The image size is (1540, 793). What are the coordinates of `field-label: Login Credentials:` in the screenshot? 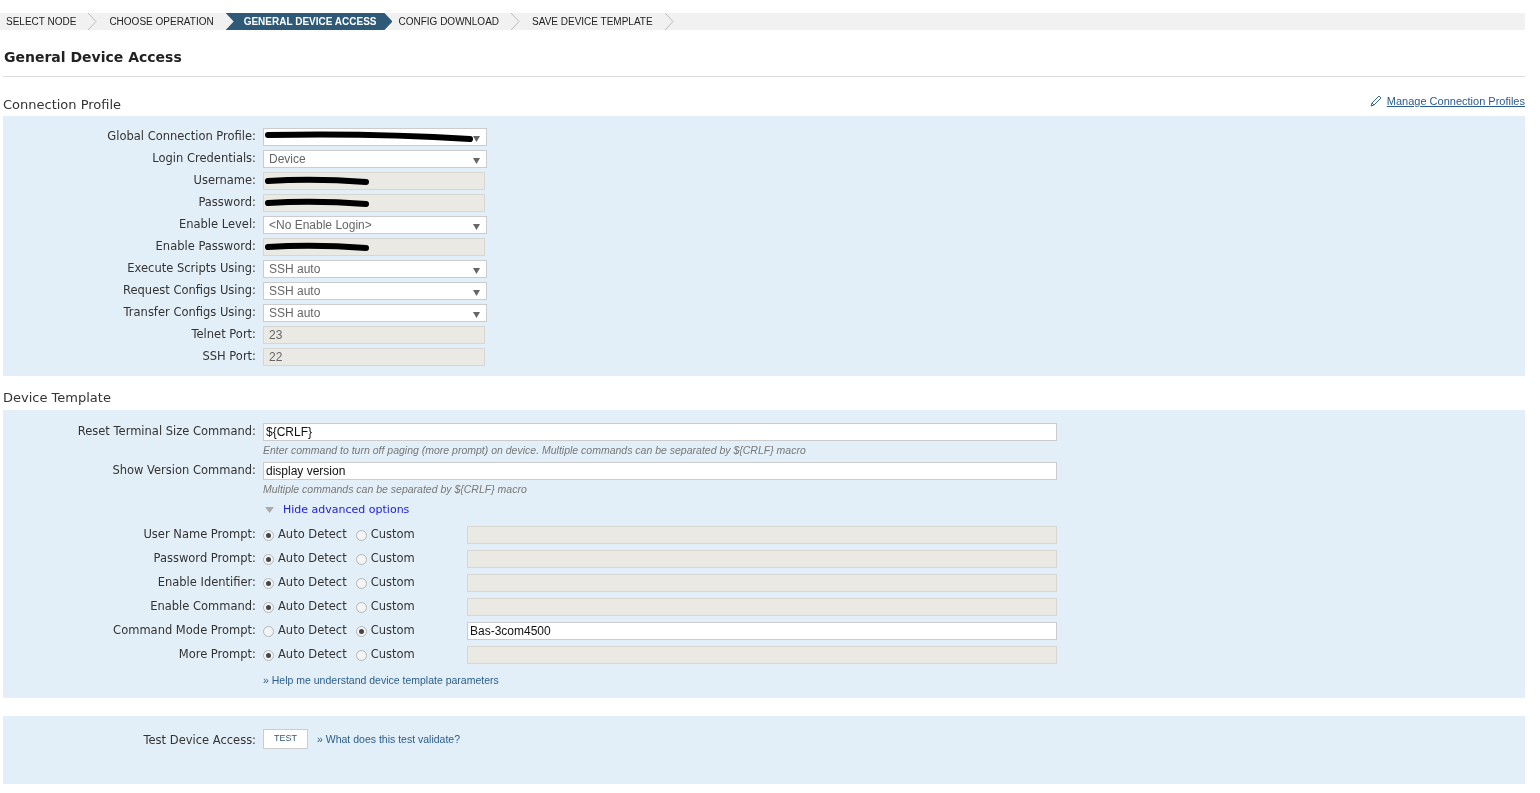 It's located at (203, 158).